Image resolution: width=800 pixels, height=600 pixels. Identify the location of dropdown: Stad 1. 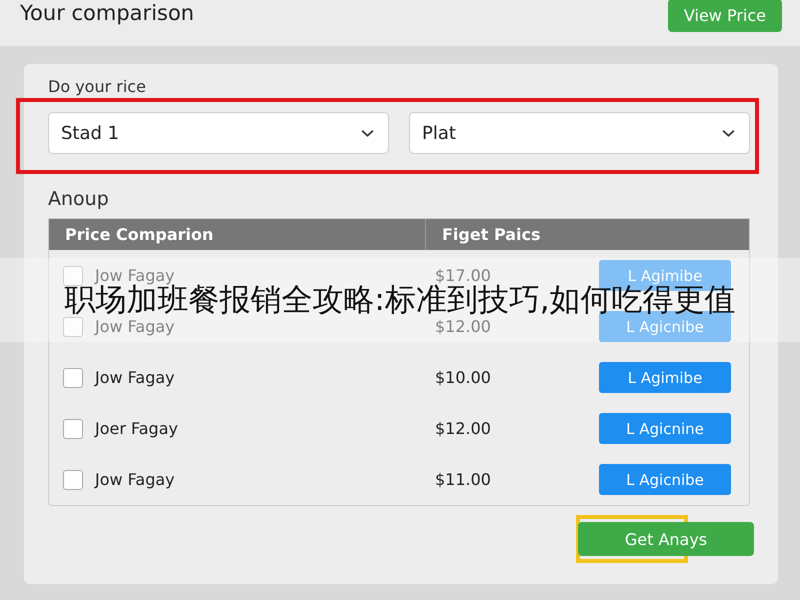
(218, 133).